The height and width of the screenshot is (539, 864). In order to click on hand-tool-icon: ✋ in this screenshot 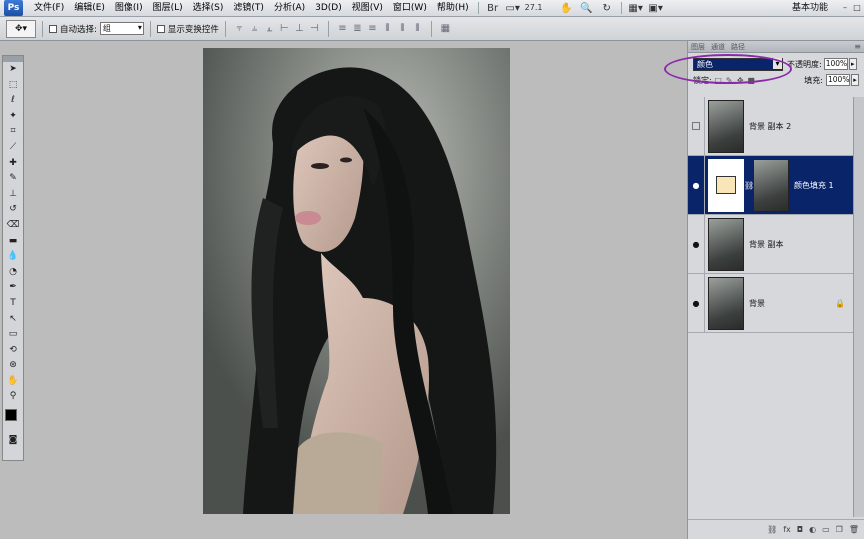, I will do `click(13, 382)`.